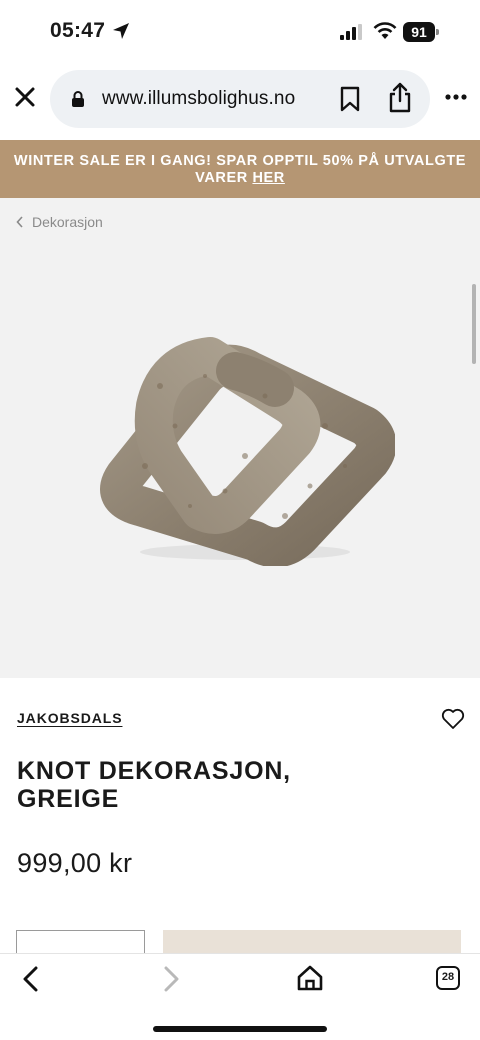  Describe the element at coordinates (240, 996) in the screenshot. I see `browser-toolbar: 28` at that location.